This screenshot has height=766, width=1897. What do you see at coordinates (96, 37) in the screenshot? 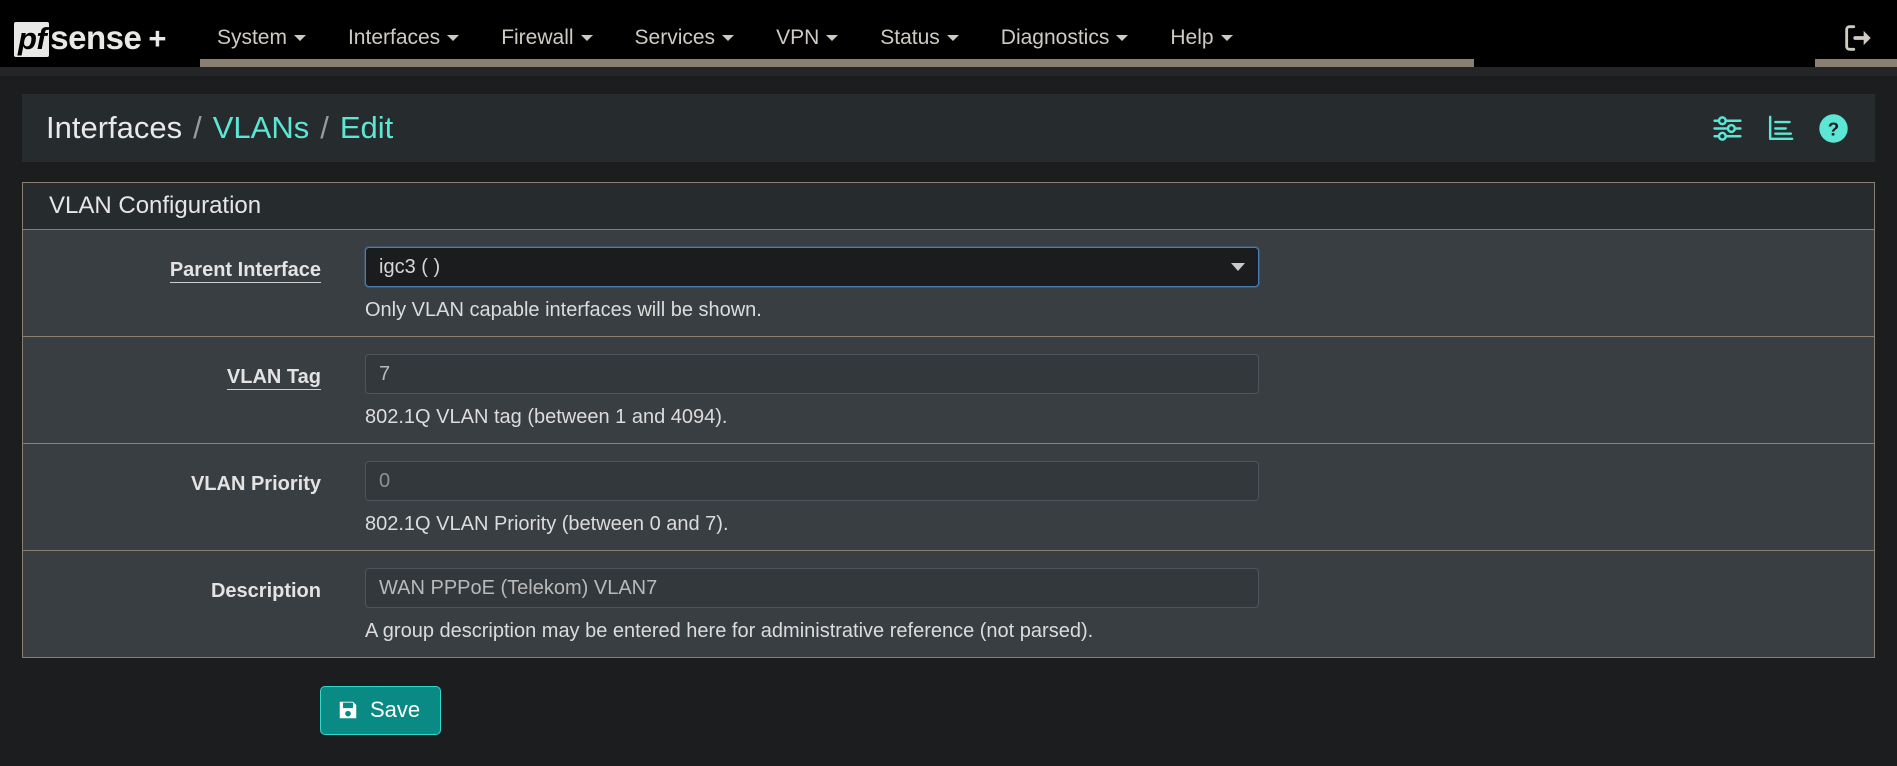
I see `brand-sense-text: sense` at bounding box center [96, 37].